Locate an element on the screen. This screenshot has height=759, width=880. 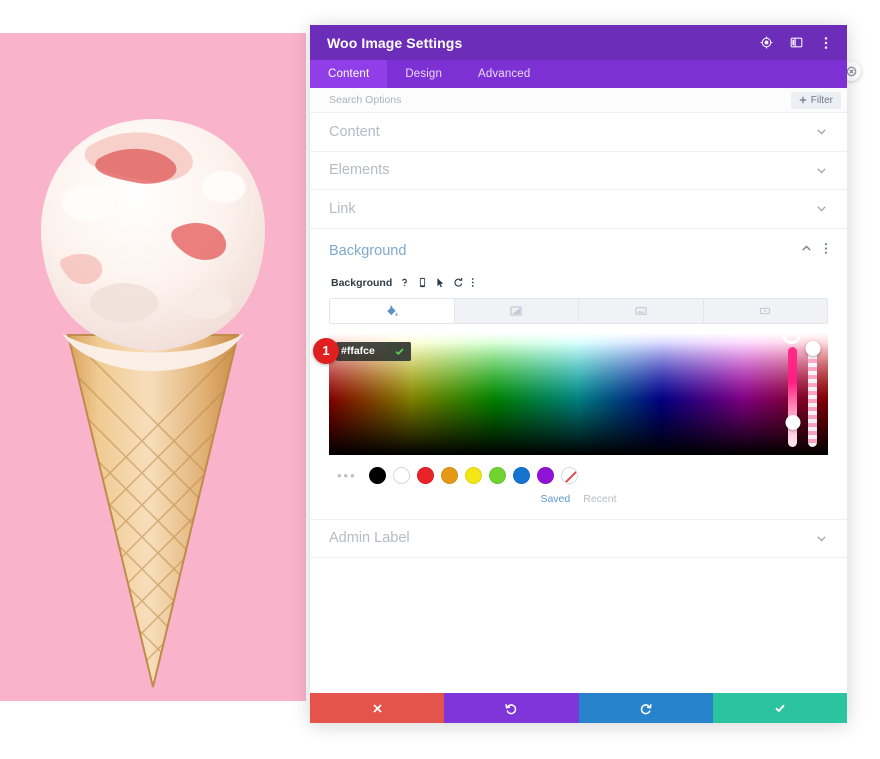
palette-tab-saved: Saved is located at coordinates (555, 499).